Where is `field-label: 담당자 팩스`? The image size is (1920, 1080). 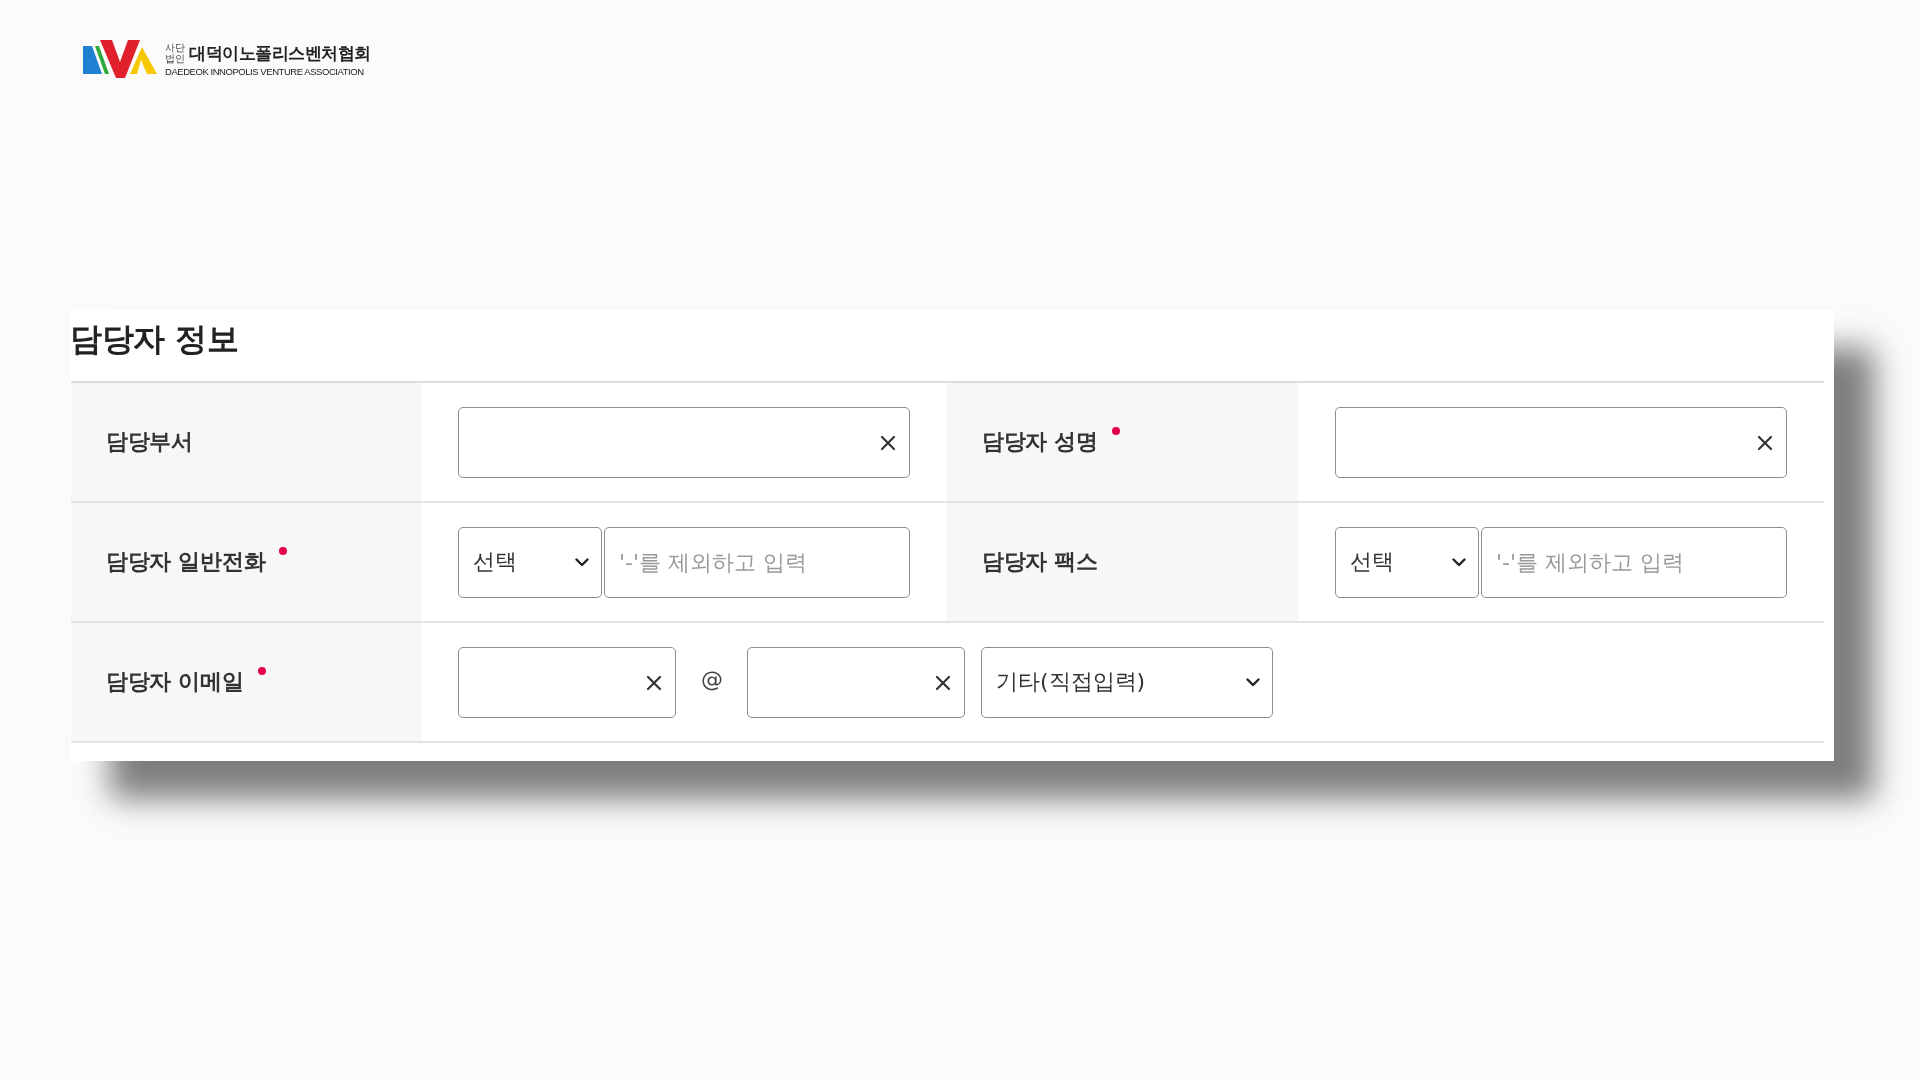 field-label: 담당자 팩스 is located at coordinates (1040, 562).